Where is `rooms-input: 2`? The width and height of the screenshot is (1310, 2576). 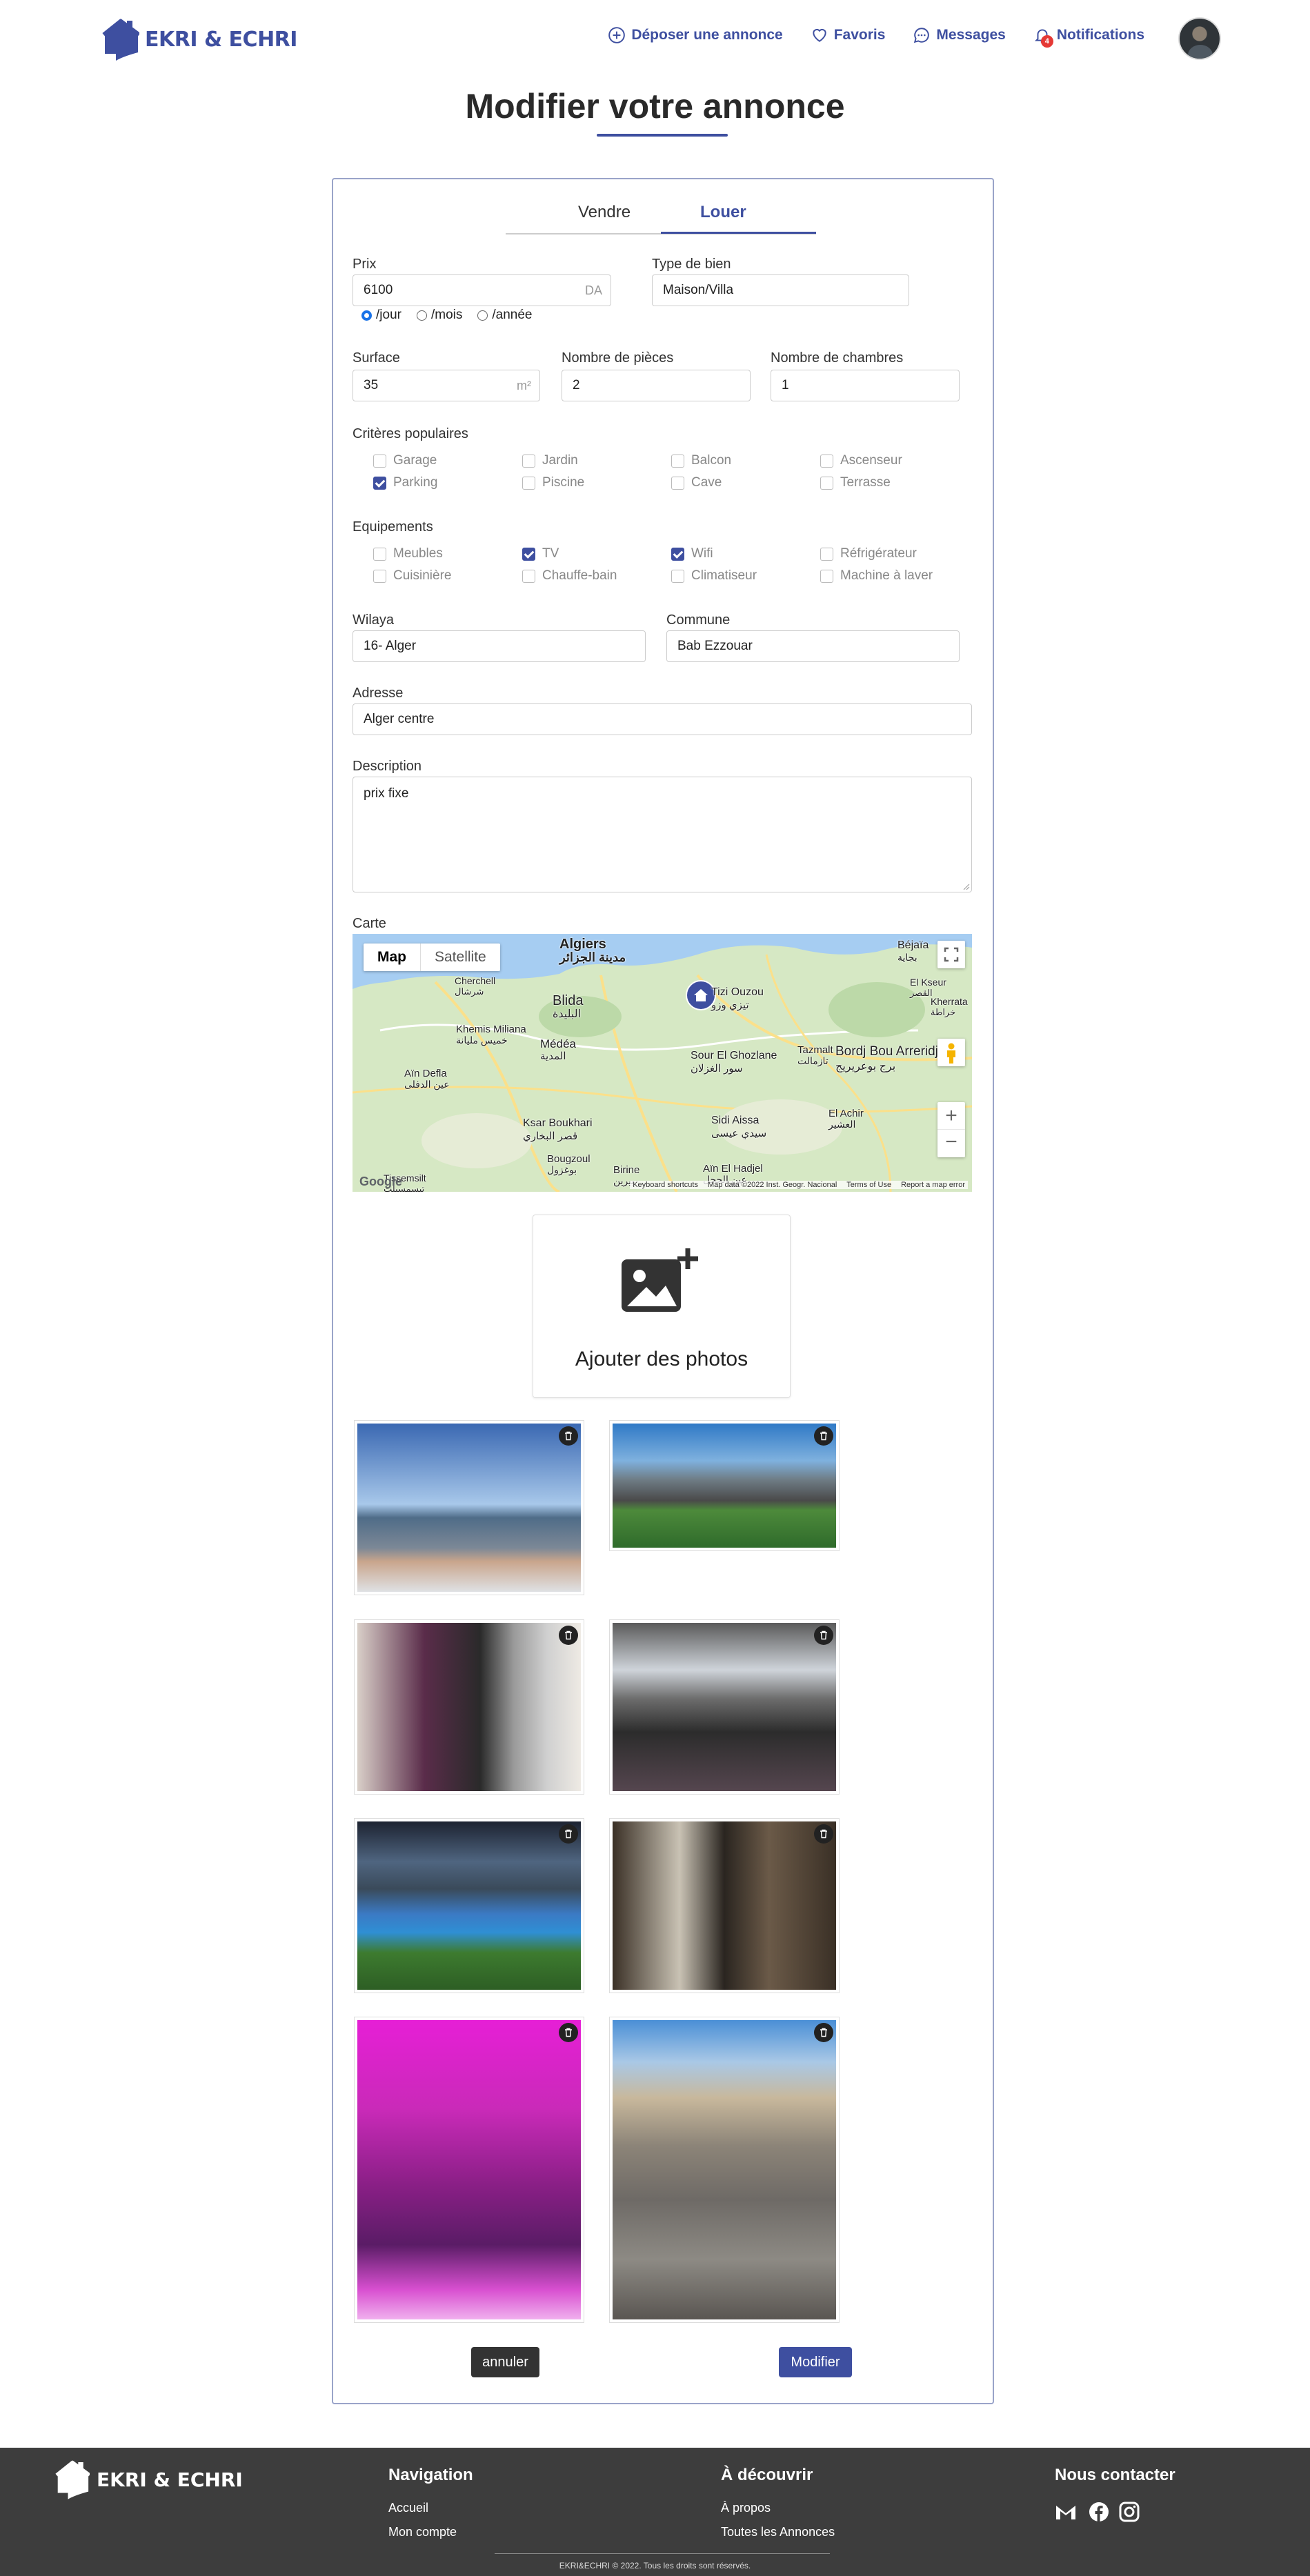 rooms-input: 2 is located at coordinates (656, 385).